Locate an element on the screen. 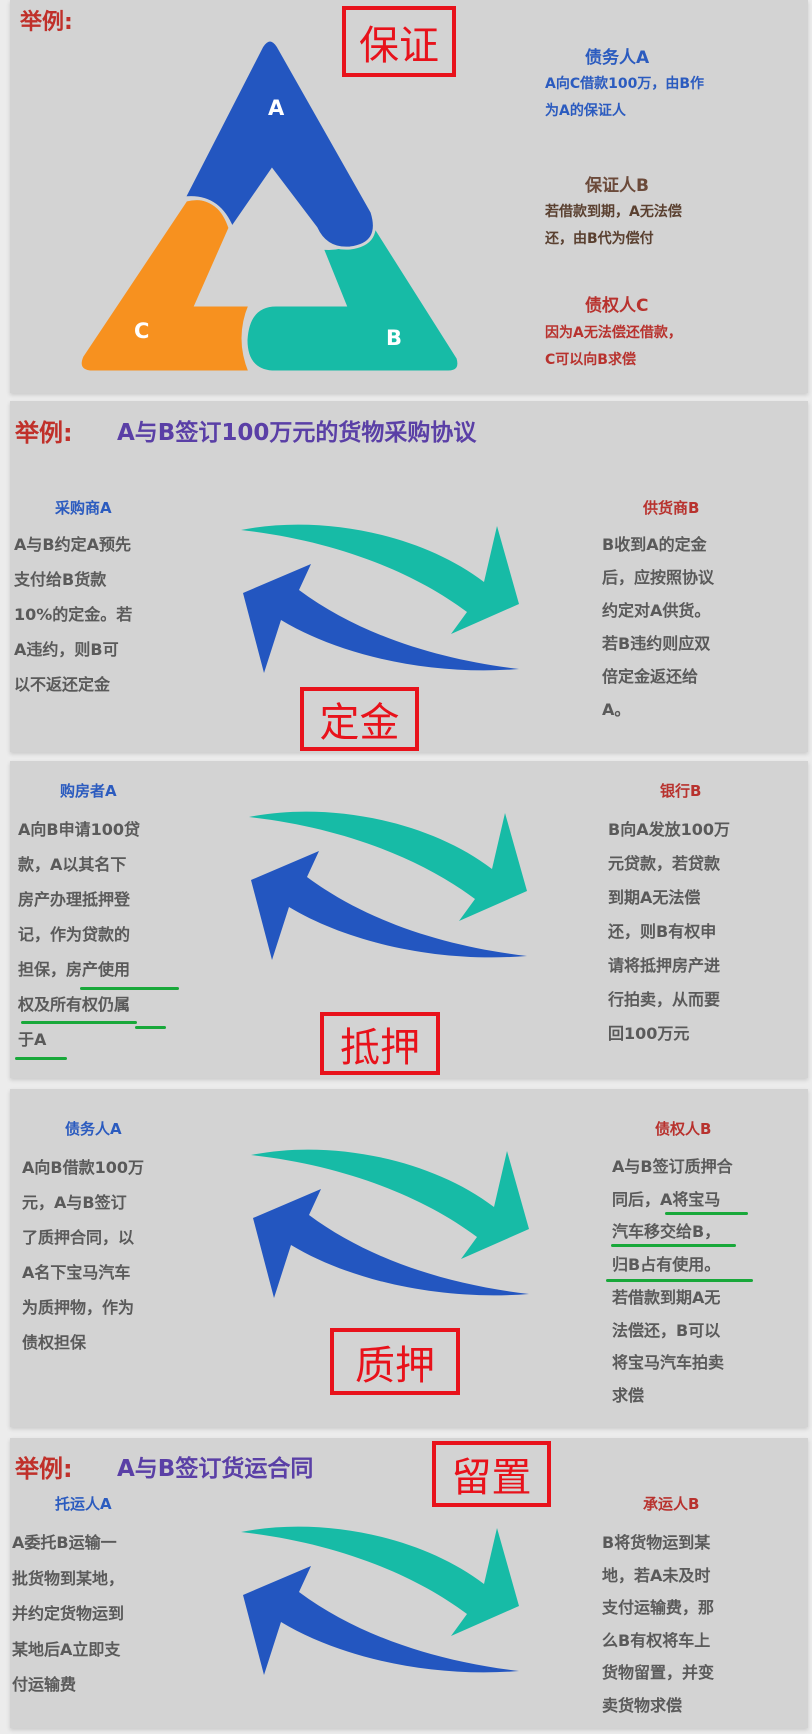 The height and width of the screenshot is (1734, 812). text-line: 为A的保证人 is located at coordinates (585, 111).